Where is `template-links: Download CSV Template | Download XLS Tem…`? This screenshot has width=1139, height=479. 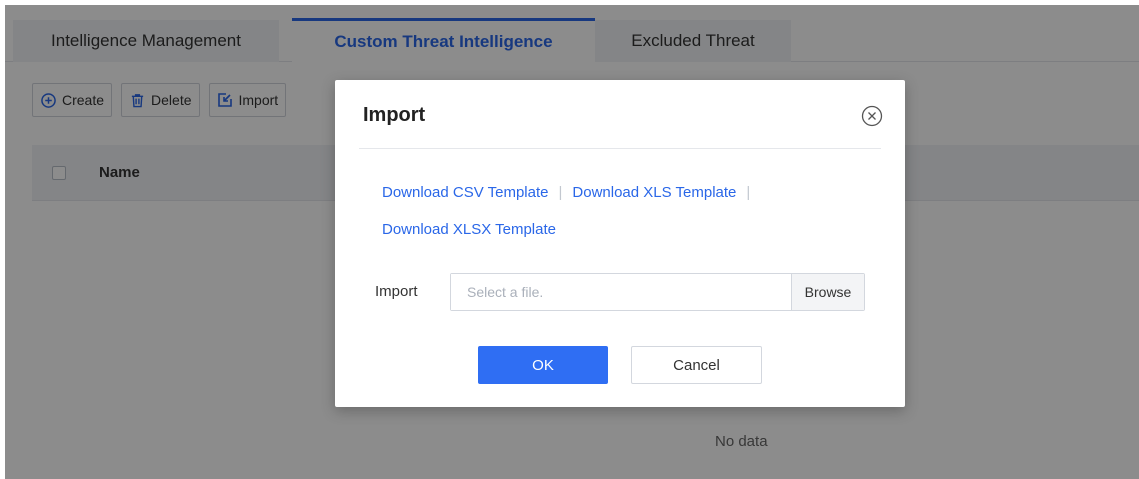
template-links: Download CSV Template | Download XLS Tem… is located at coordinates (622, 211).